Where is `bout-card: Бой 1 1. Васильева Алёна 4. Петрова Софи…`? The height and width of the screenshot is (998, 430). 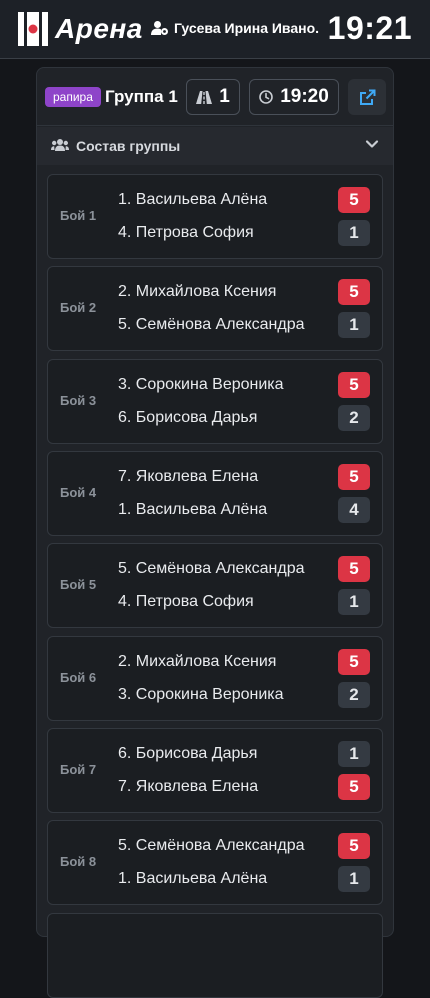 bout-card: Бой 1 1. Васильева Алёна 4. Петрова Софи… is located at coordinates (215, 216).